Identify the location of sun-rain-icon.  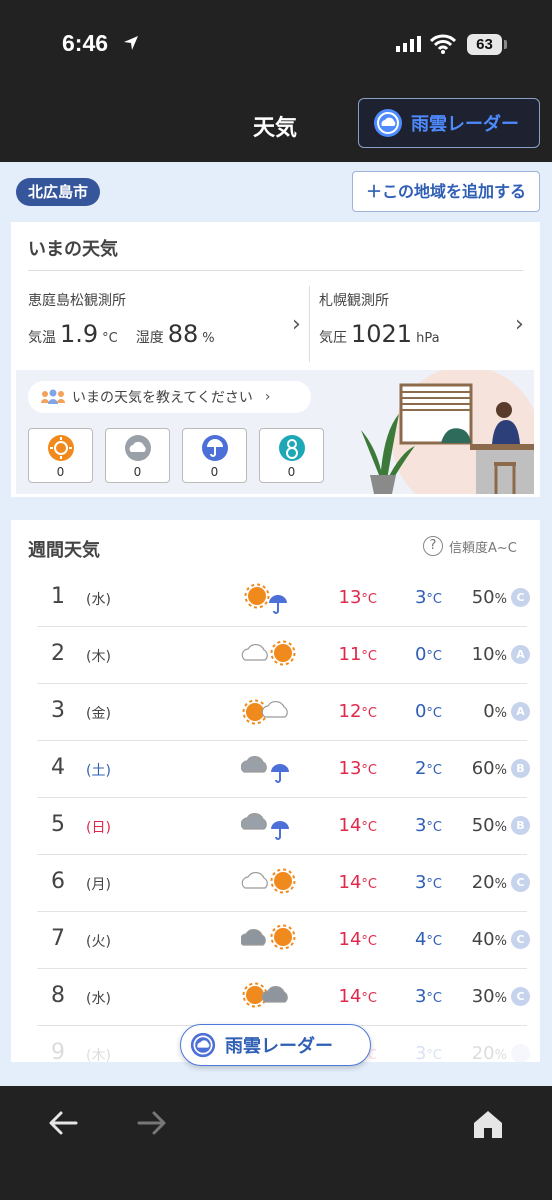
(265, 598).